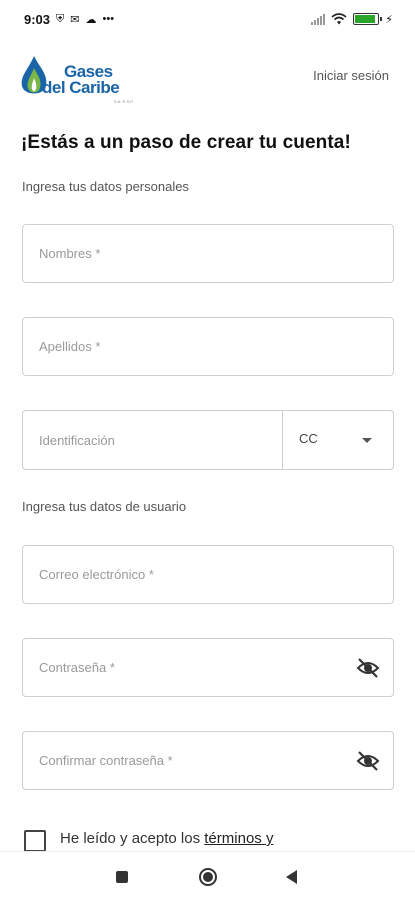 The width and height of the screenshot is (415, 900). Describe the element at coordinates (108, 19) in the screenshot. I see `more-icon: •••` at that location.